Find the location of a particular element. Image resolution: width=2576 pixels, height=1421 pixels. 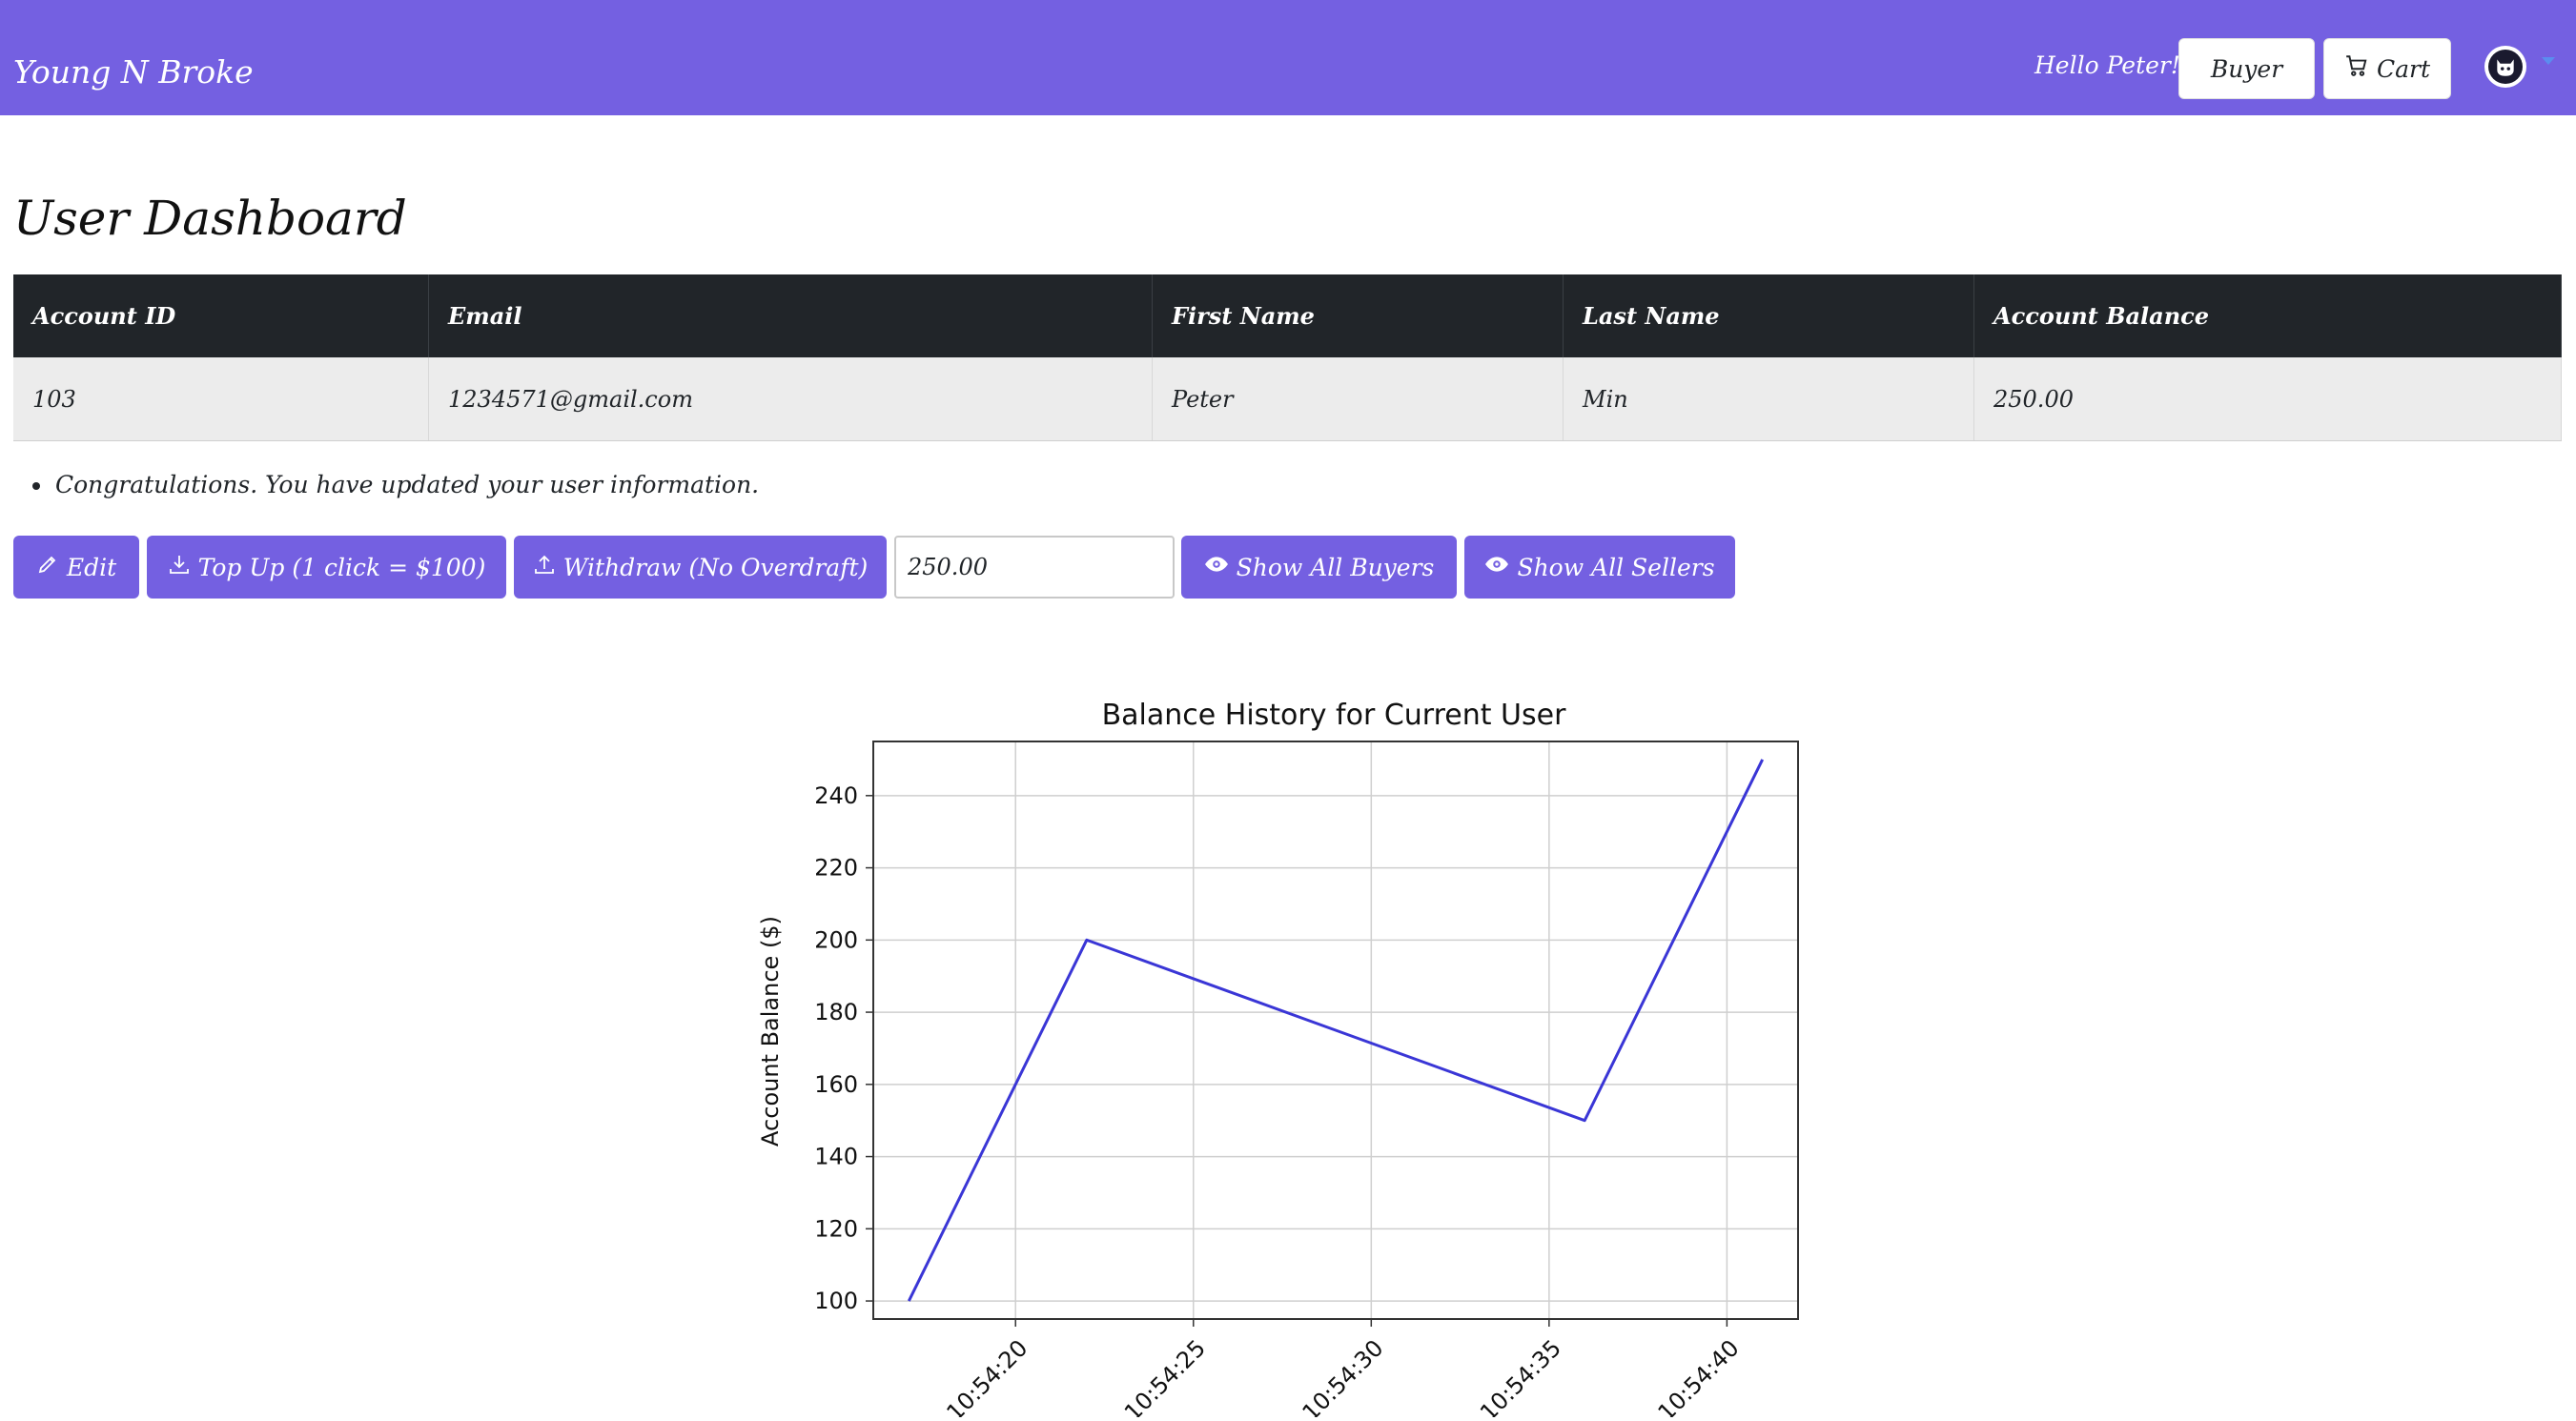

chart-series is located at coordinates (1336, 1030).